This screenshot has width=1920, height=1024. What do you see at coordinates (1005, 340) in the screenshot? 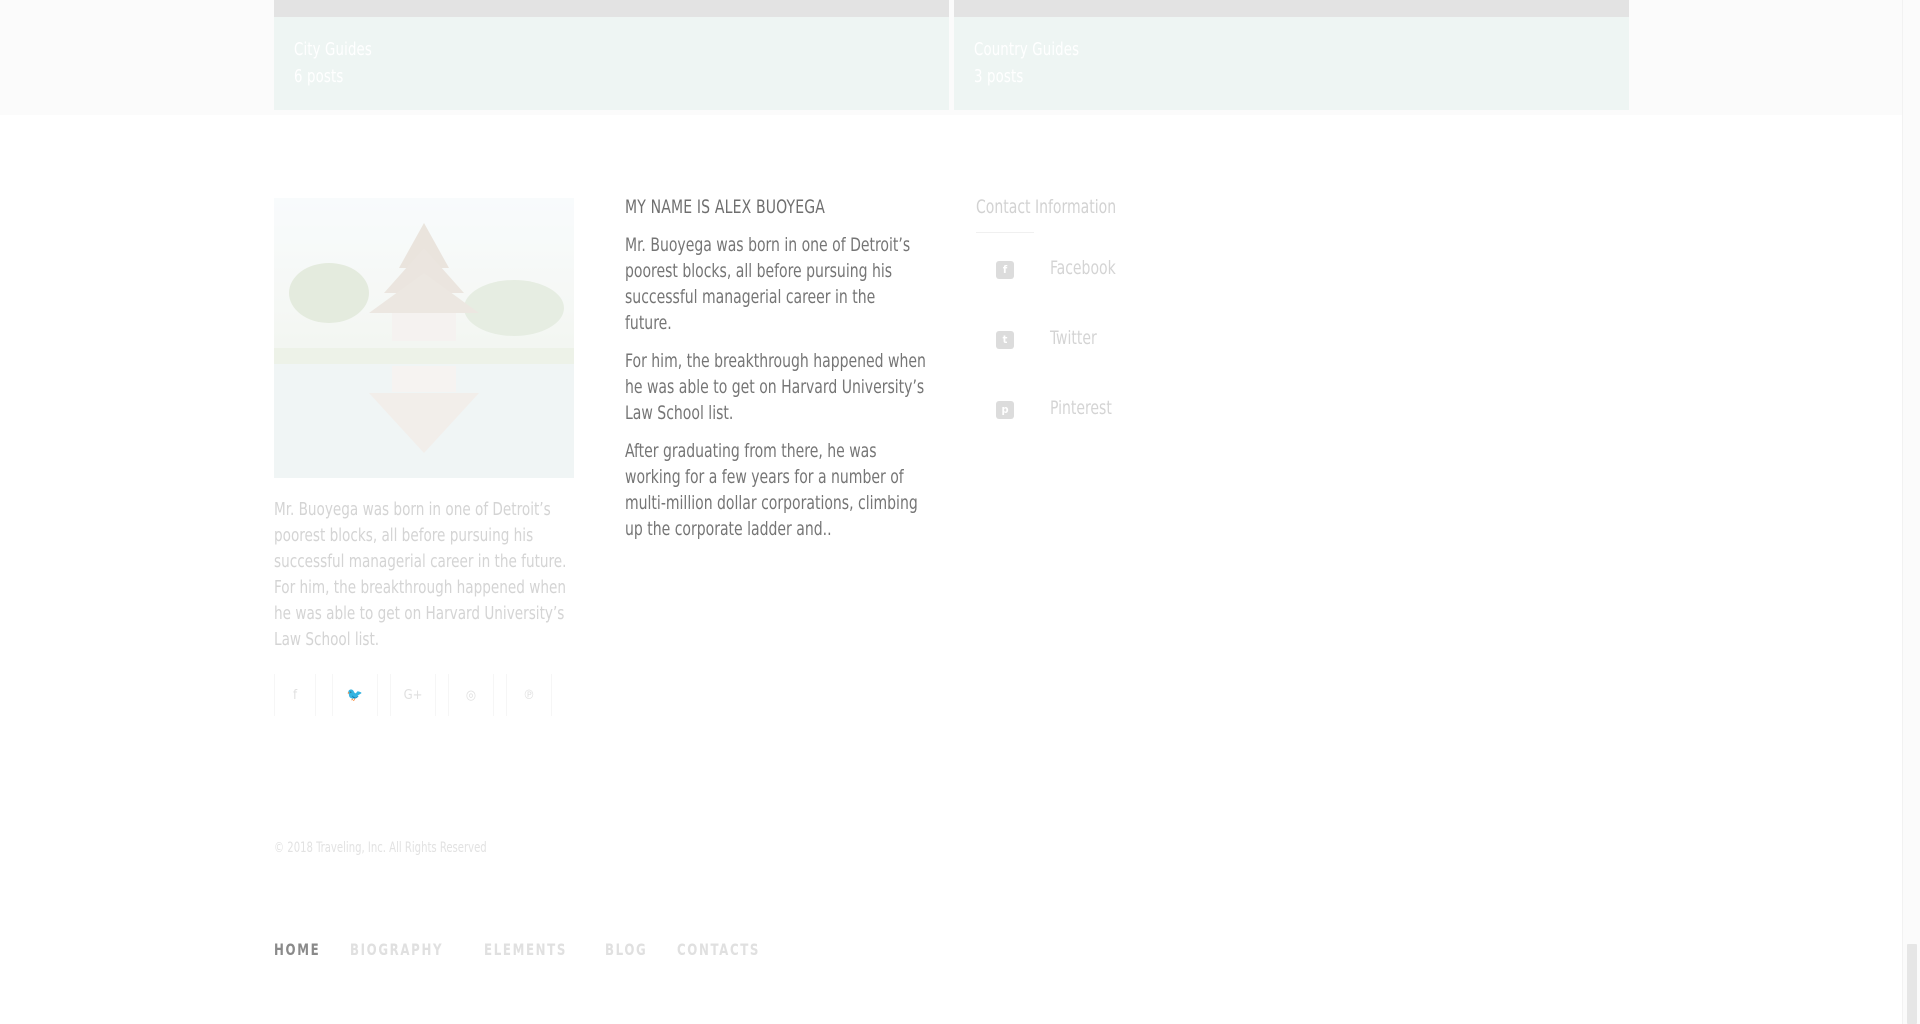
I see `twitter-icon: t` at bounding box center [1005, 340].